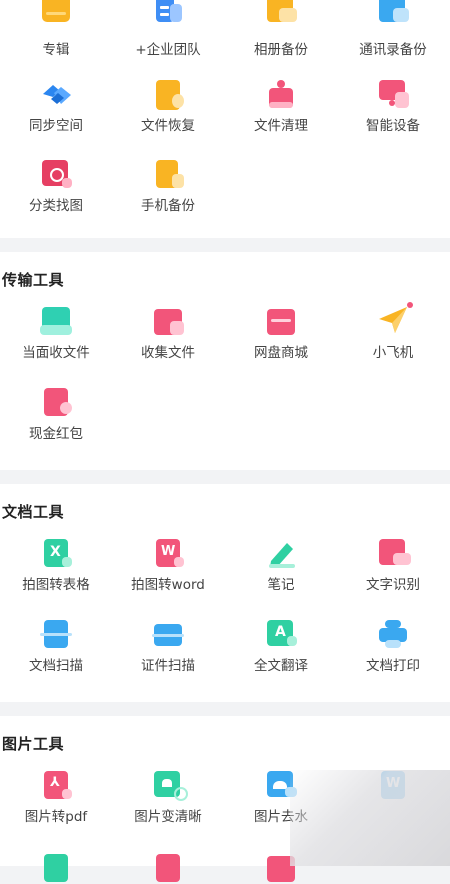 The width and height of the screenshot is (450, 884). I want to click on paper-plane-icon, so click(395, 319).